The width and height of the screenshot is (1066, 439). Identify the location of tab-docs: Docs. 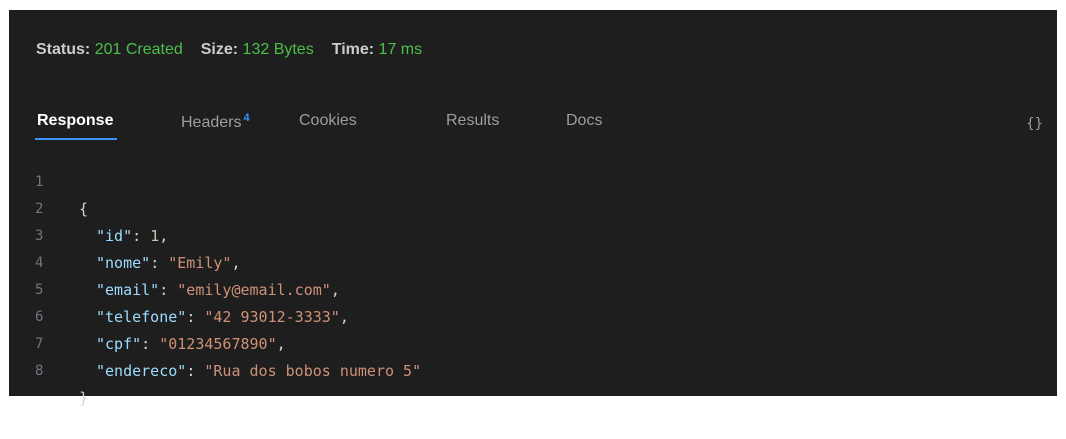
(584, 121).